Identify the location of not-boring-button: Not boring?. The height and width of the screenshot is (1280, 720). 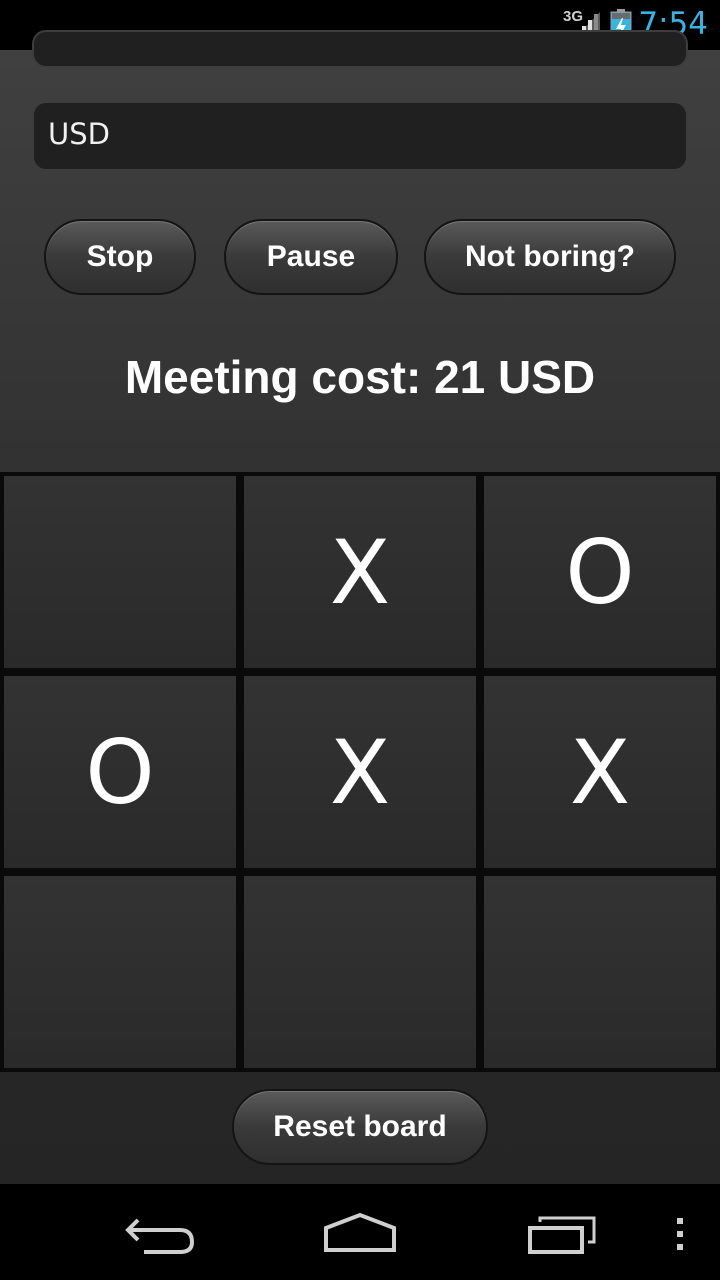
(550, 257).